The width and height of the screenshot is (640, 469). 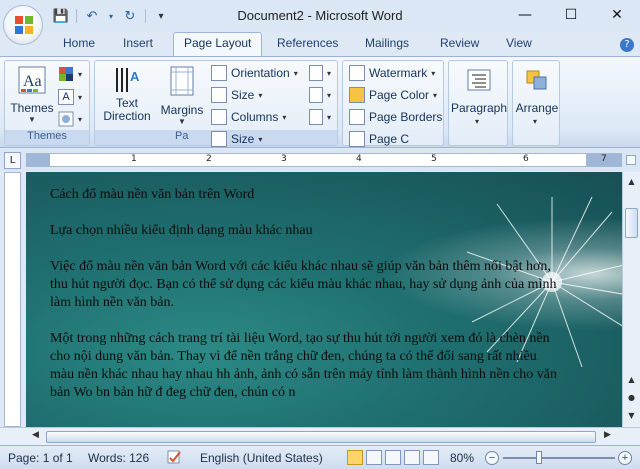 What do you see at coordinates (316, 117) in the screenshot?
I see `hyphenation-icon` at bounding box center [316, 117].